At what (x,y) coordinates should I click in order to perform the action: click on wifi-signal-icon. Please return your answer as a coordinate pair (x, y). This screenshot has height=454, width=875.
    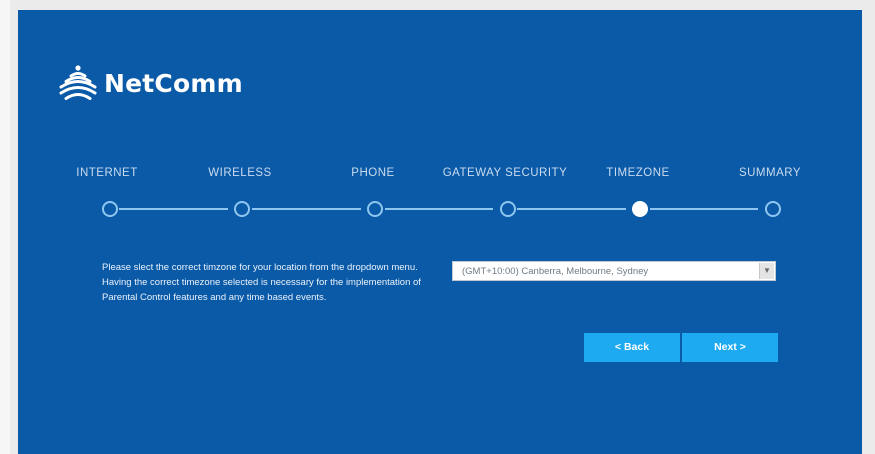
    Looking at the image, I should click on (78, 82).